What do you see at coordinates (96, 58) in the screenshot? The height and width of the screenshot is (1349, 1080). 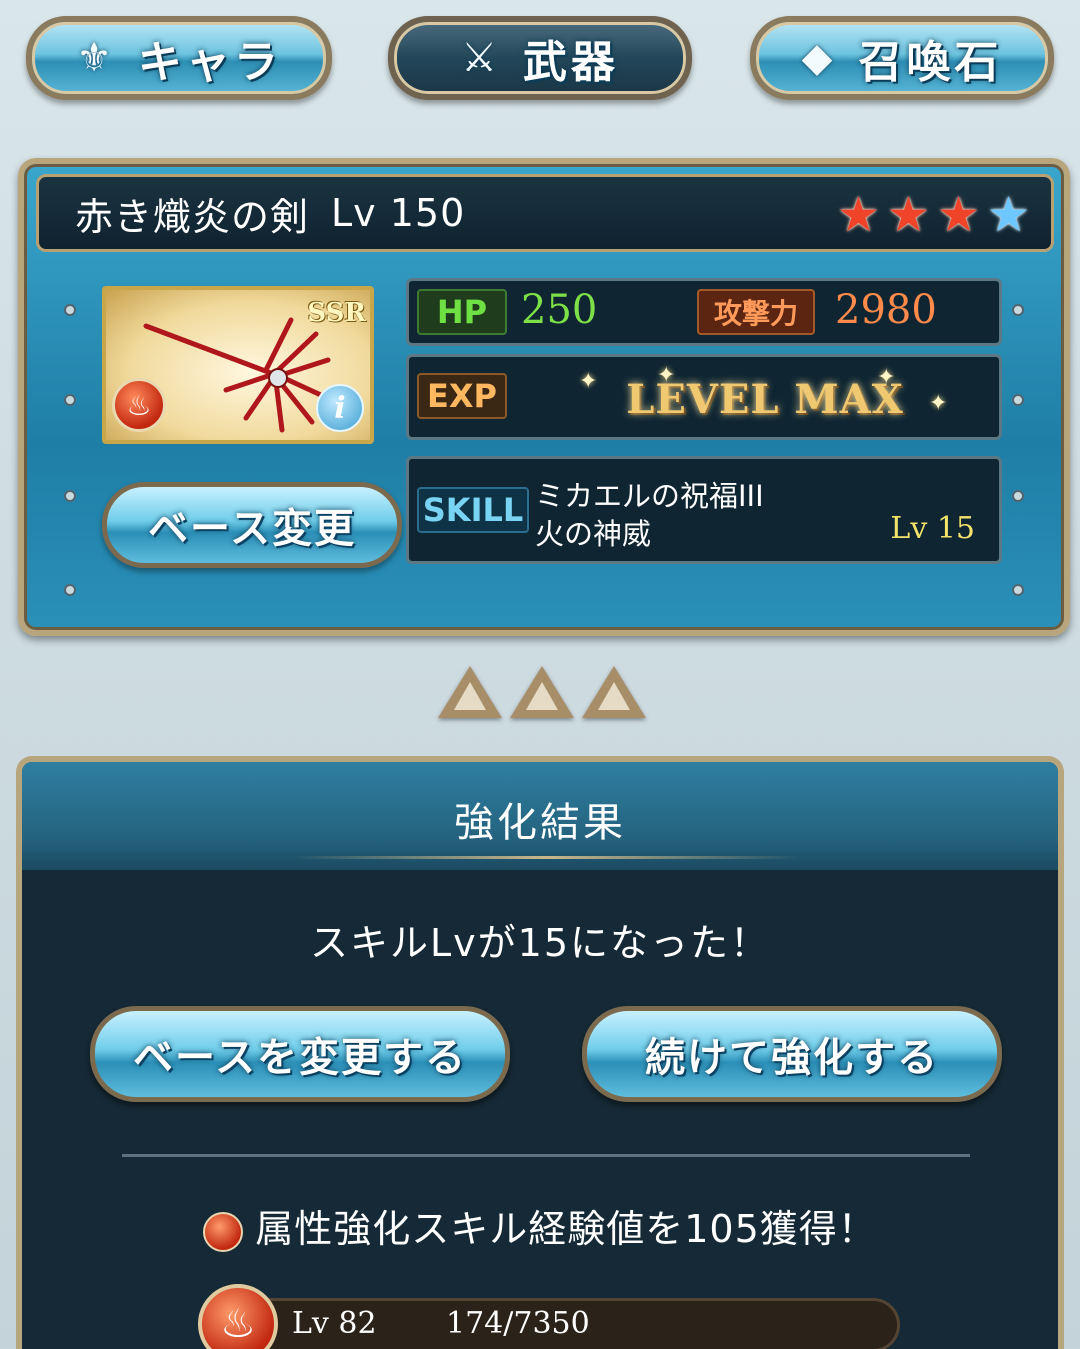 I see `chara-icon: ⚜` at bounding box center [96, 58].